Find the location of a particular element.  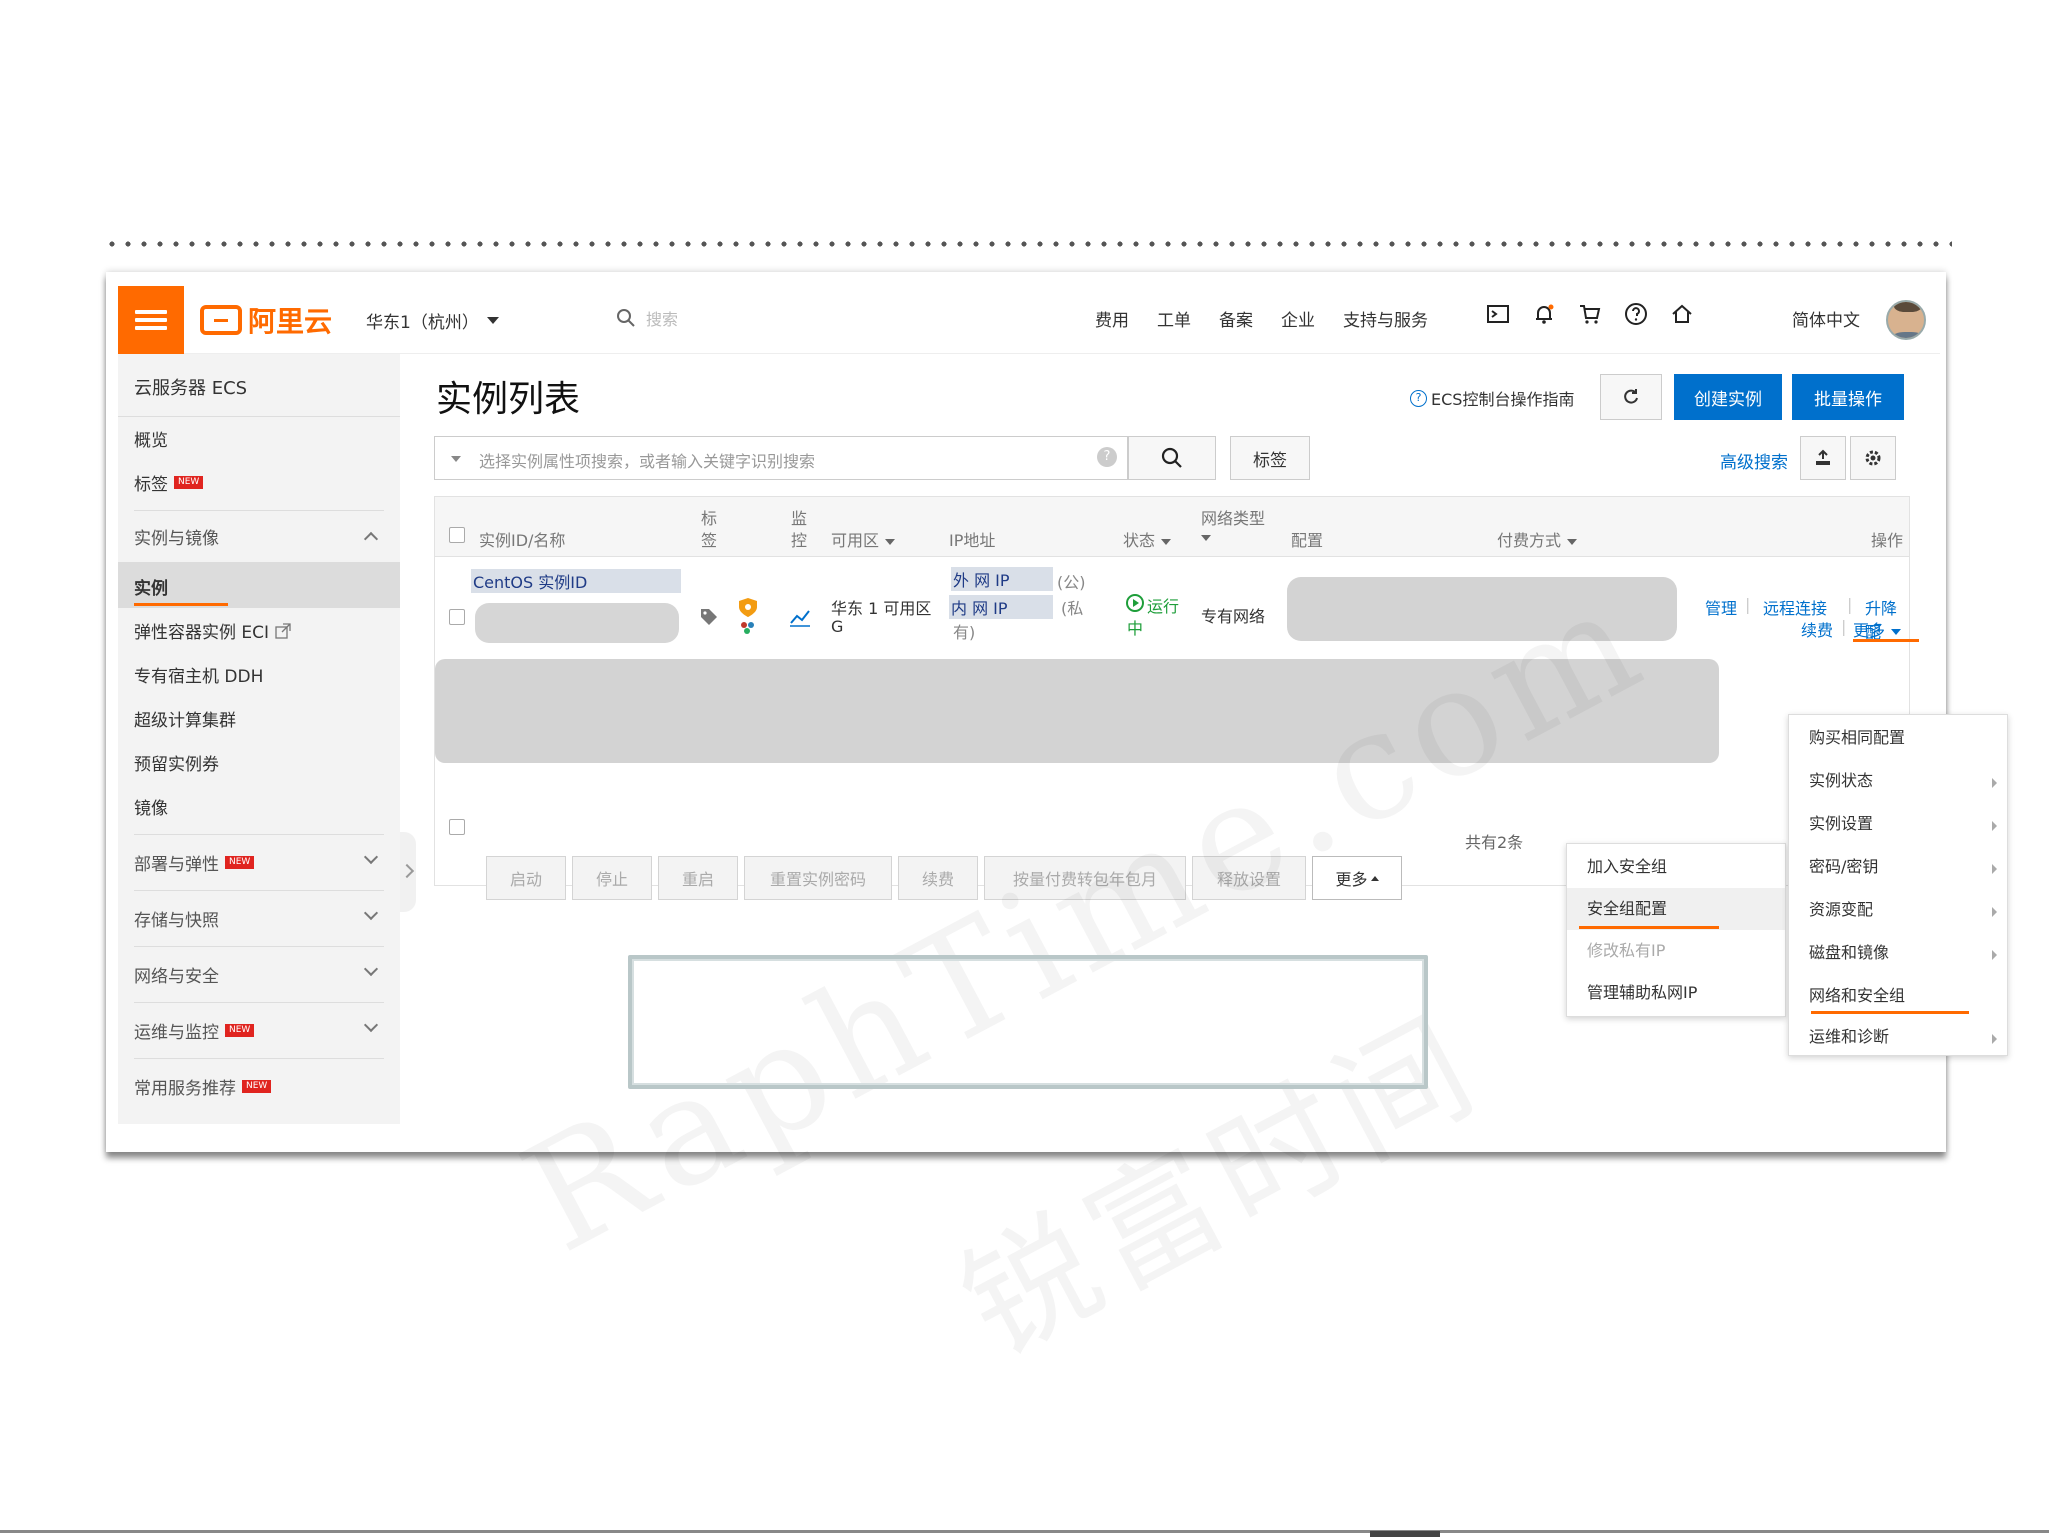

menu-ops-diagnostics: 运维和诊断 is located at coordinates (1898, 1037).